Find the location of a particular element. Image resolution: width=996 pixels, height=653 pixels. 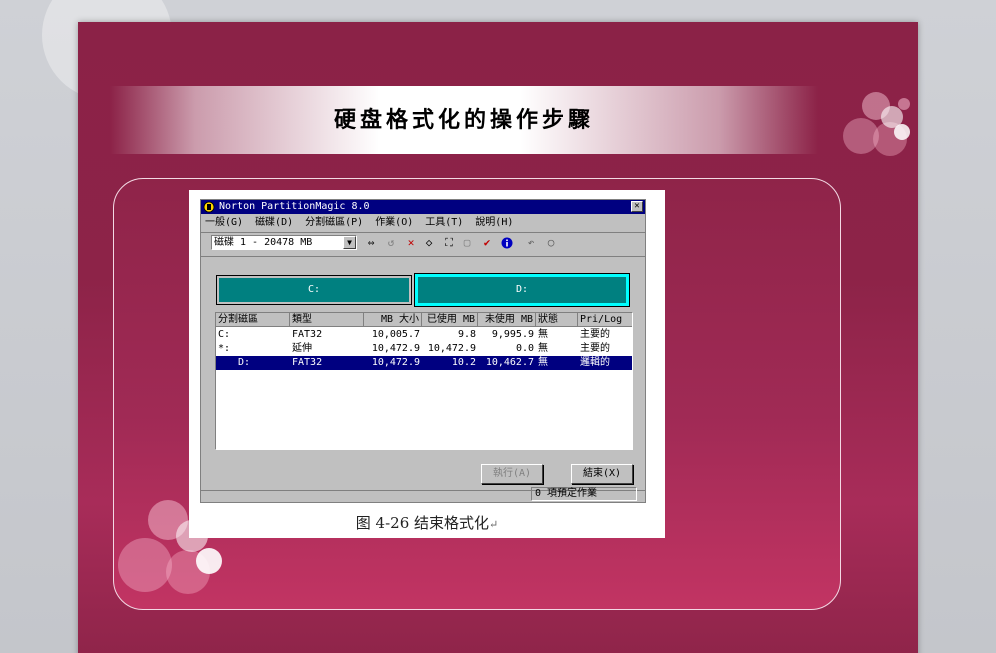

chevron-down-icon: ▼ is located at coordinates (349, 242).